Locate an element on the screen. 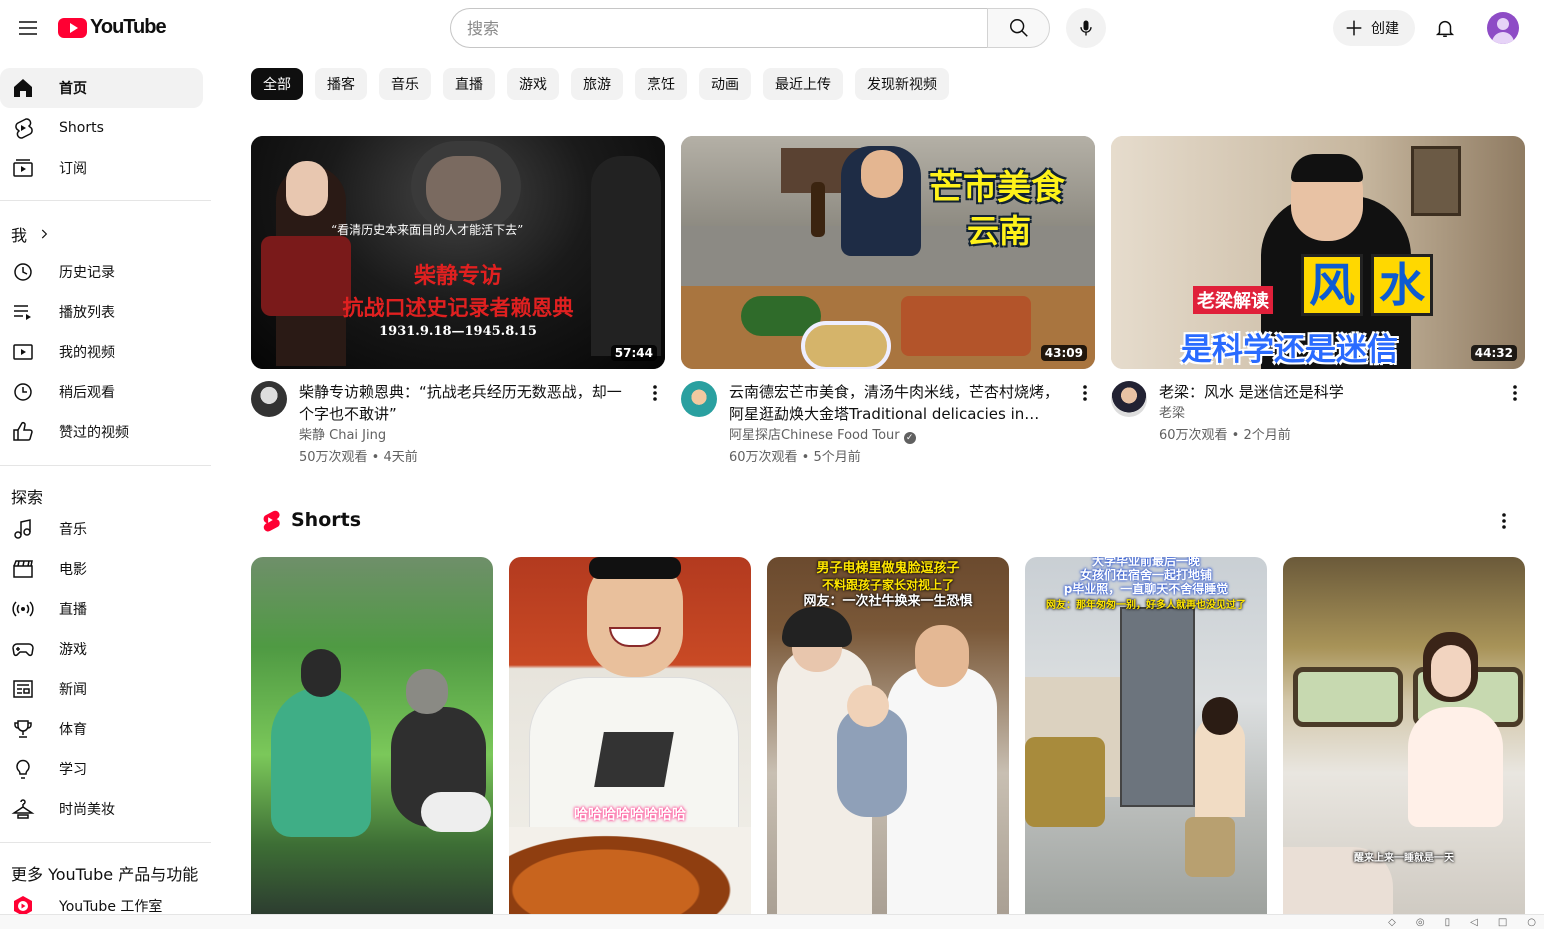 The width and height of the screenshot is (1544, 929). search-button is located at coordinates (1018, 28).